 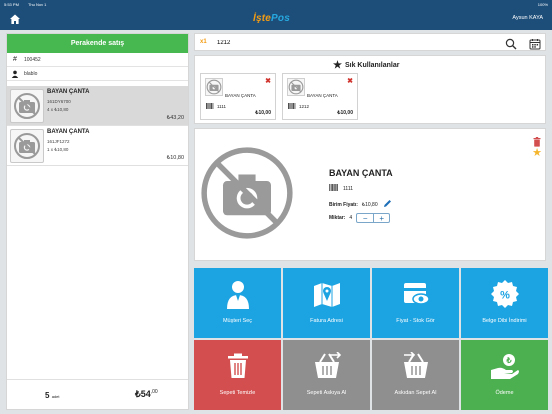 I want to click on decrease-quantity-button: −, so click(x=365, y=218).